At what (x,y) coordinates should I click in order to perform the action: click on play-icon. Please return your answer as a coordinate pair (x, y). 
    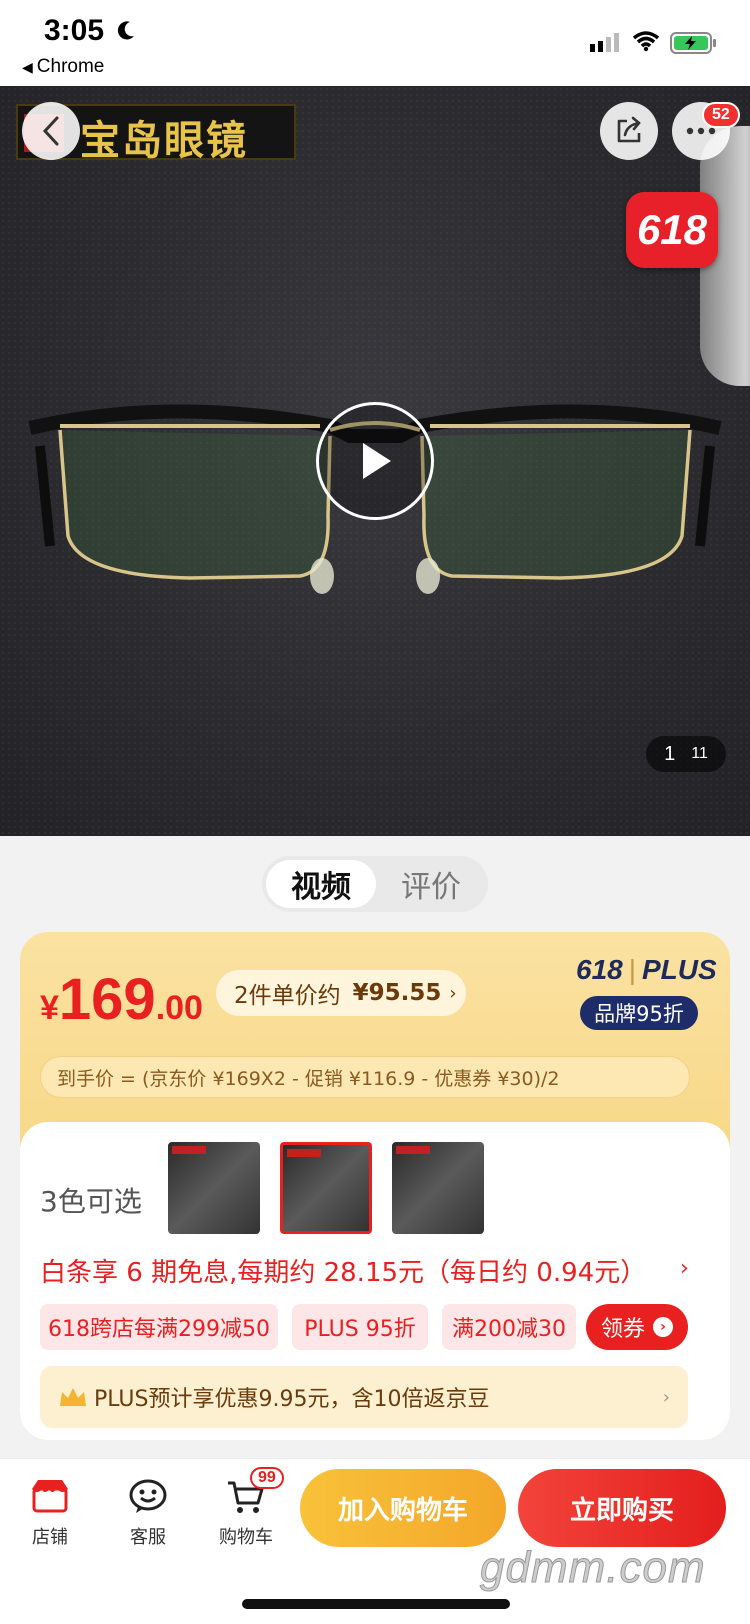
    Looking at the image, I should click on (377, 461).